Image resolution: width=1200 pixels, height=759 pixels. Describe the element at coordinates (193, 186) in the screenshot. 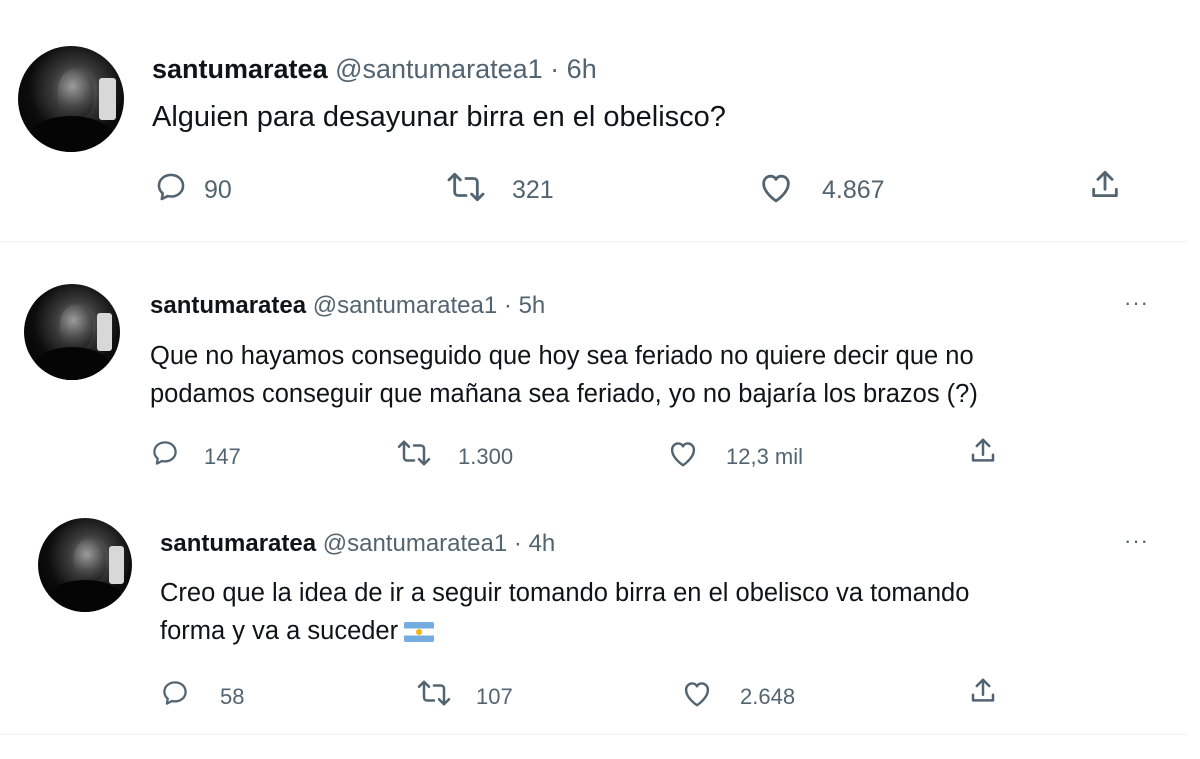

I see `reply-button: 90` at that location.